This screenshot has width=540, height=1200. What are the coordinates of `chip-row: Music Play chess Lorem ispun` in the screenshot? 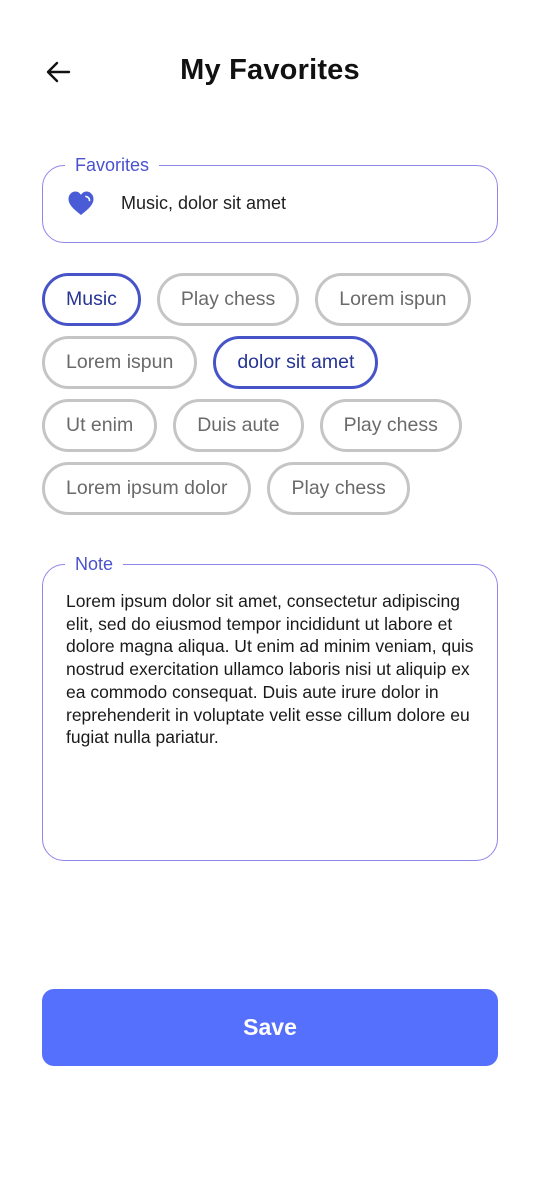 It's located at (277, 299).